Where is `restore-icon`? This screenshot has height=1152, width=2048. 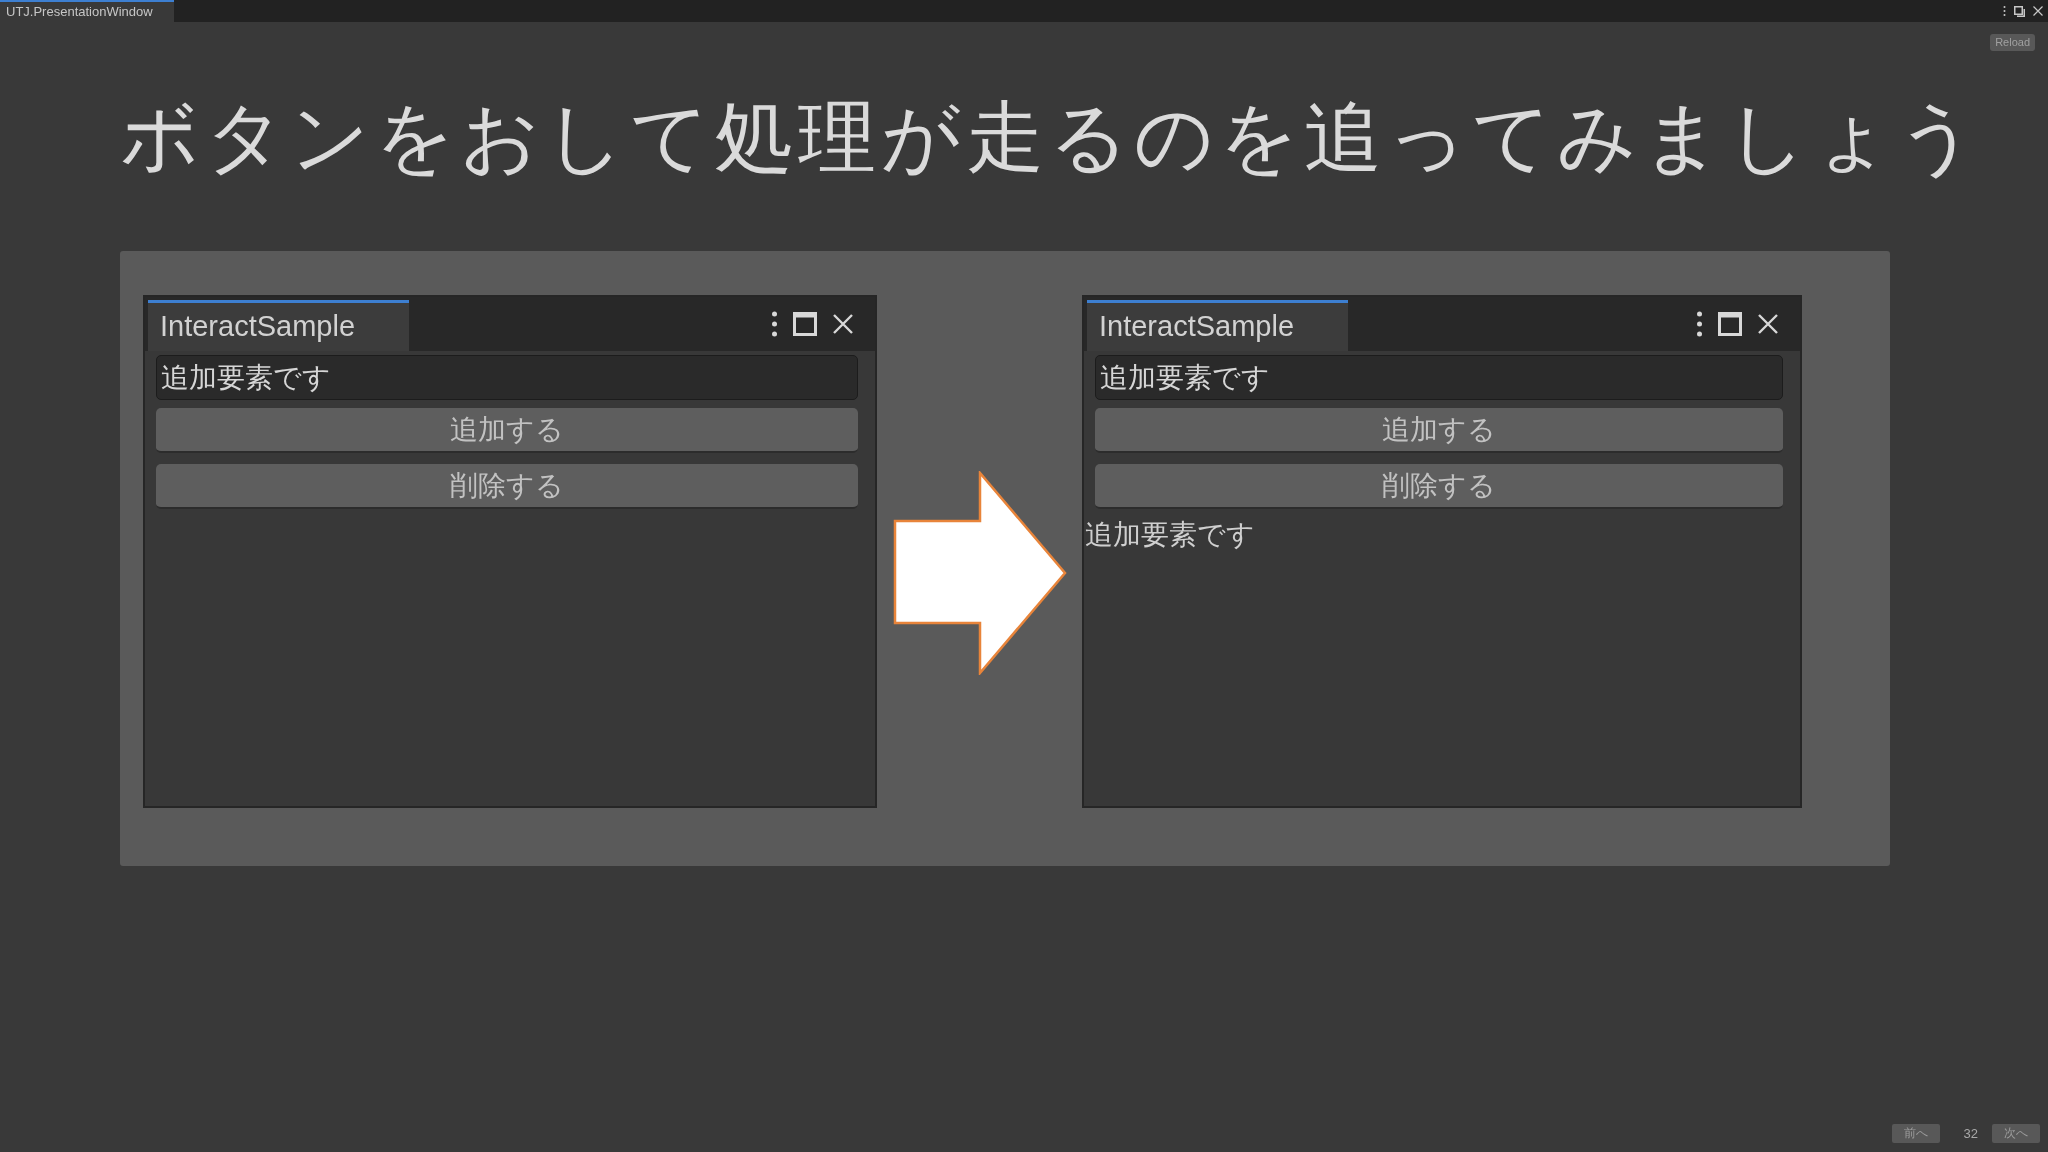
restore-icon is located at coordinates (2019, 11).